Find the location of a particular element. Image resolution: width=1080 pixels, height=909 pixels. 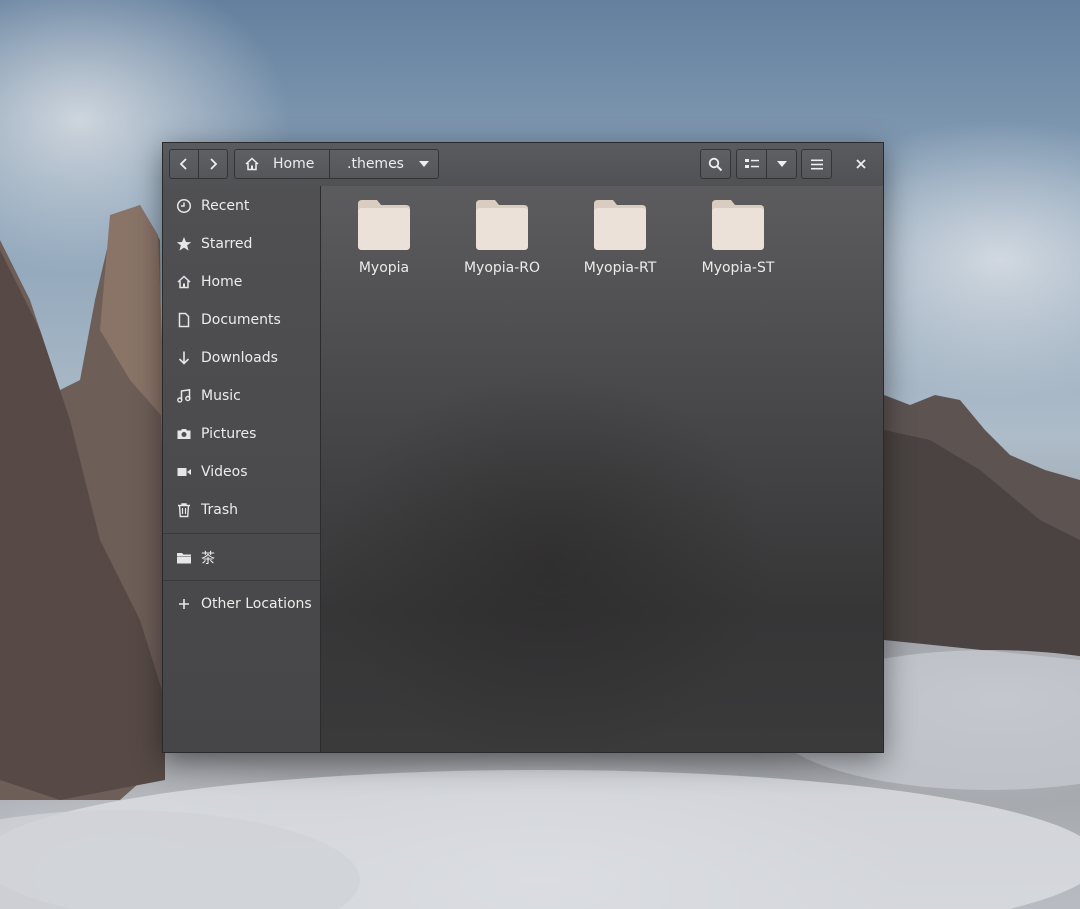

sidebar-item-downloads: Downloads is located at coordinates (241, 358).